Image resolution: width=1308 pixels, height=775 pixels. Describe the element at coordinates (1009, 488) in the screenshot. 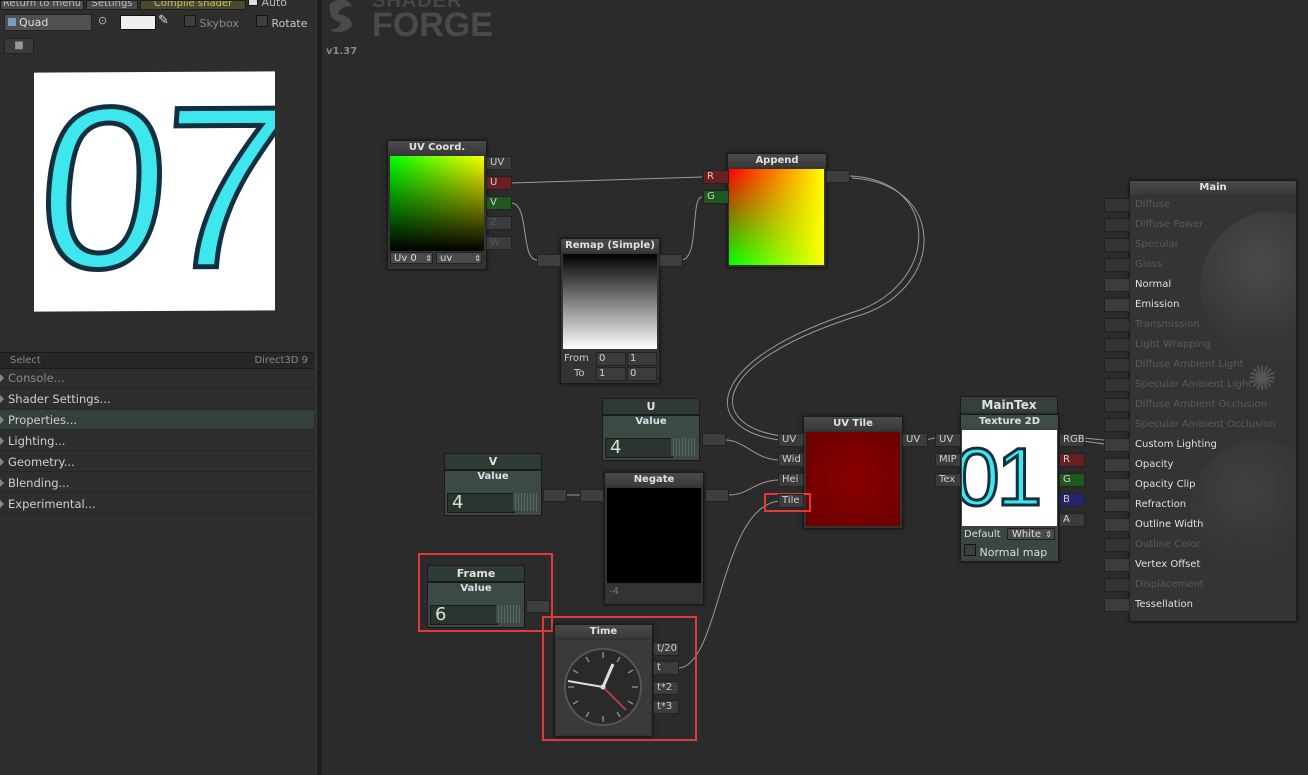

I see `texture2d-node: Texture 2D 01 Default White ⇕ Normal map` at that location.